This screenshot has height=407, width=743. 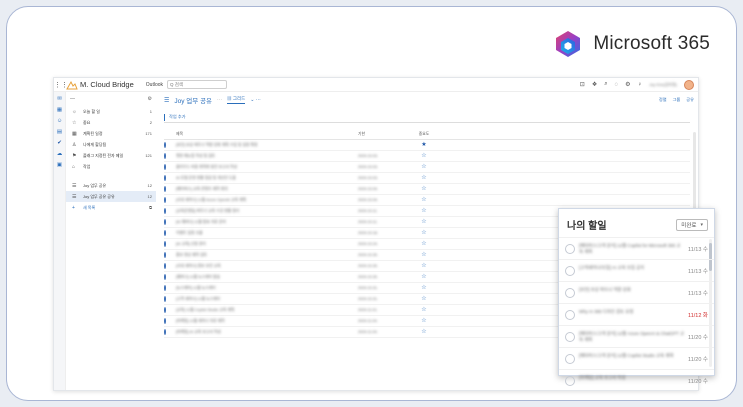 I want to click on task-title: [AI 교육] 신청 관리, so click(x=267, y=244).